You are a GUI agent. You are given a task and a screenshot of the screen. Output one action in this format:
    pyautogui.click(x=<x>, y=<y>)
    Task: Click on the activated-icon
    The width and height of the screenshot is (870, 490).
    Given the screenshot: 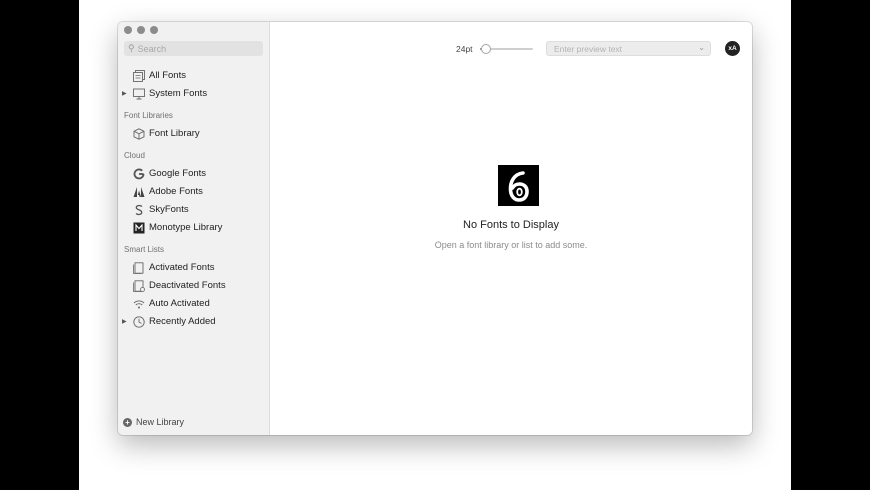 What is the action you would take?
    pyautogui.click(x=138, y=267)
    